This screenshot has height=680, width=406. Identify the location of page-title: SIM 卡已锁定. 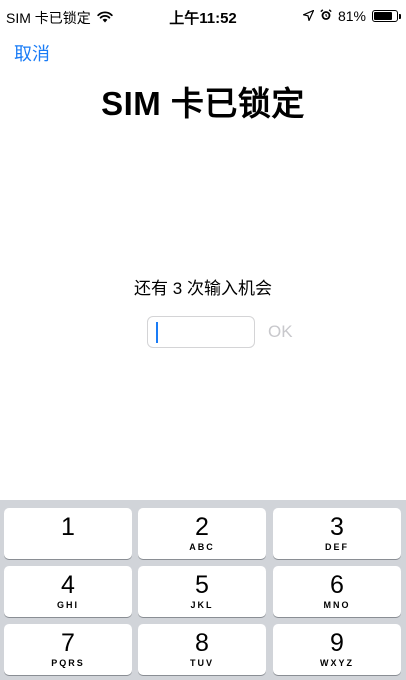
(203, 103).